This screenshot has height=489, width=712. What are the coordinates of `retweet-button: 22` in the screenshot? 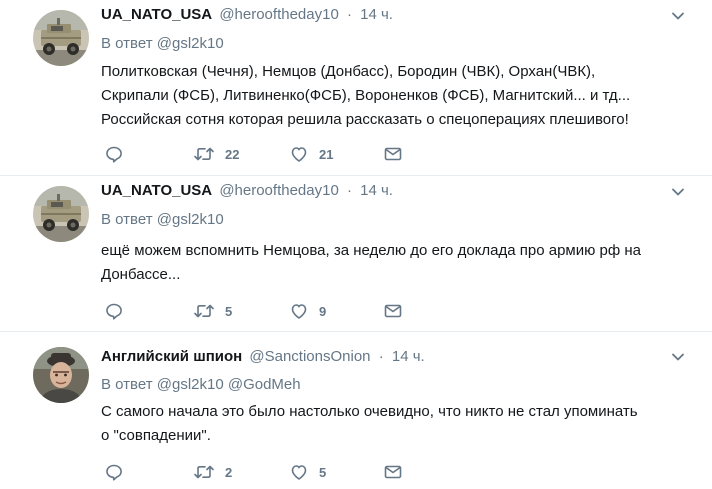 It's located at (216, 154).